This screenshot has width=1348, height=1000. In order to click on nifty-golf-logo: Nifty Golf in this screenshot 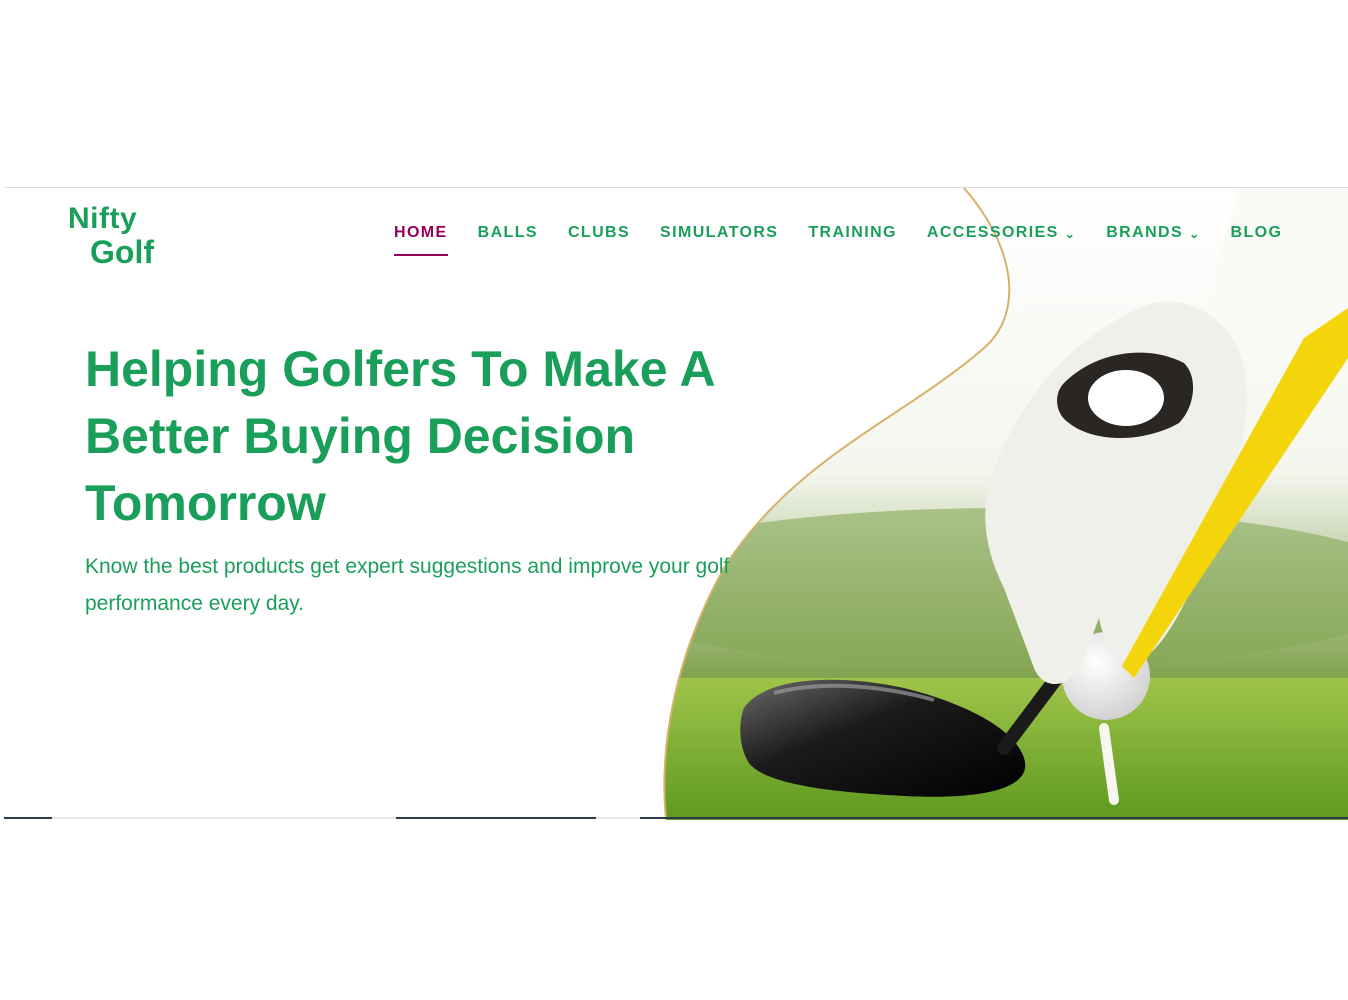, I will do `click(123, 238)`.